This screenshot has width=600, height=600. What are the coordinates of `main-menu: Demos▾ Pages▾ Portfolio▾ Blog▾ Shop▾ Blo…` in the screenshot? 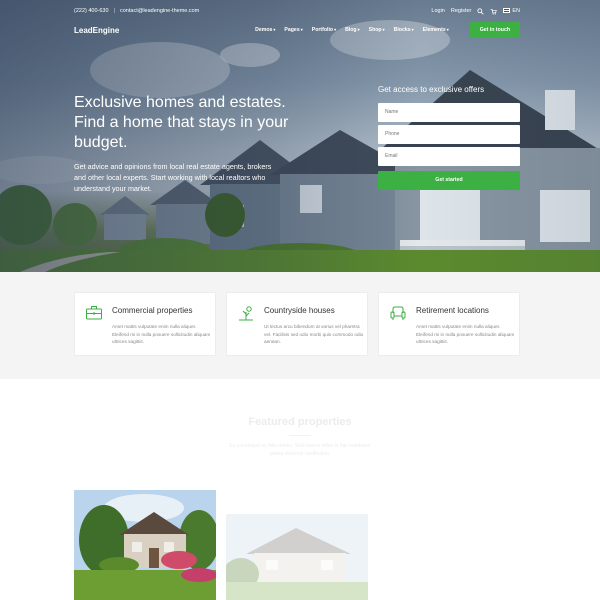 It's located at (387, 30).